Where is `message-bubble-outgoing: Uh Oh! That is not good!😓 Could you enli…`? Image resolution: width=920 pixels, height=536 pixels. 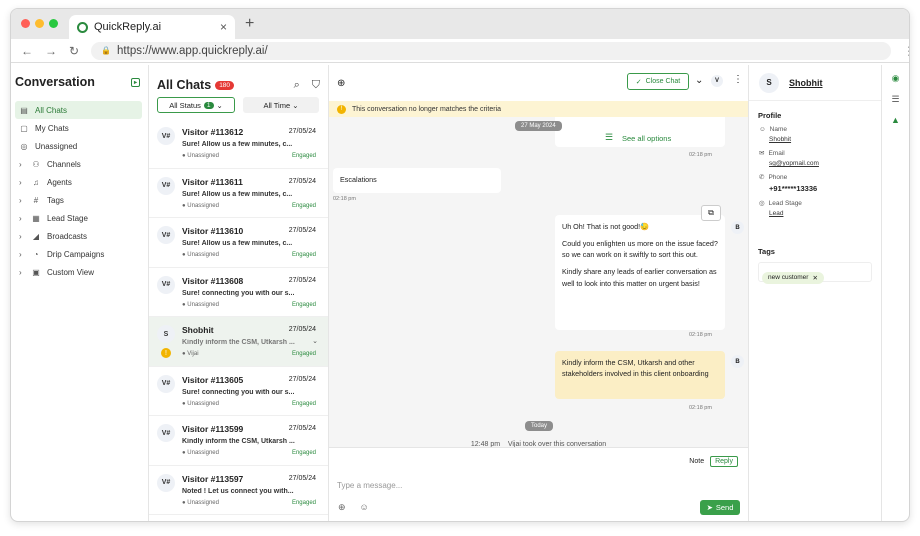 message-bubble-outgoing: Uh Oh! That is not good!😓 Could you enli… is located at coordinates (640, 272).